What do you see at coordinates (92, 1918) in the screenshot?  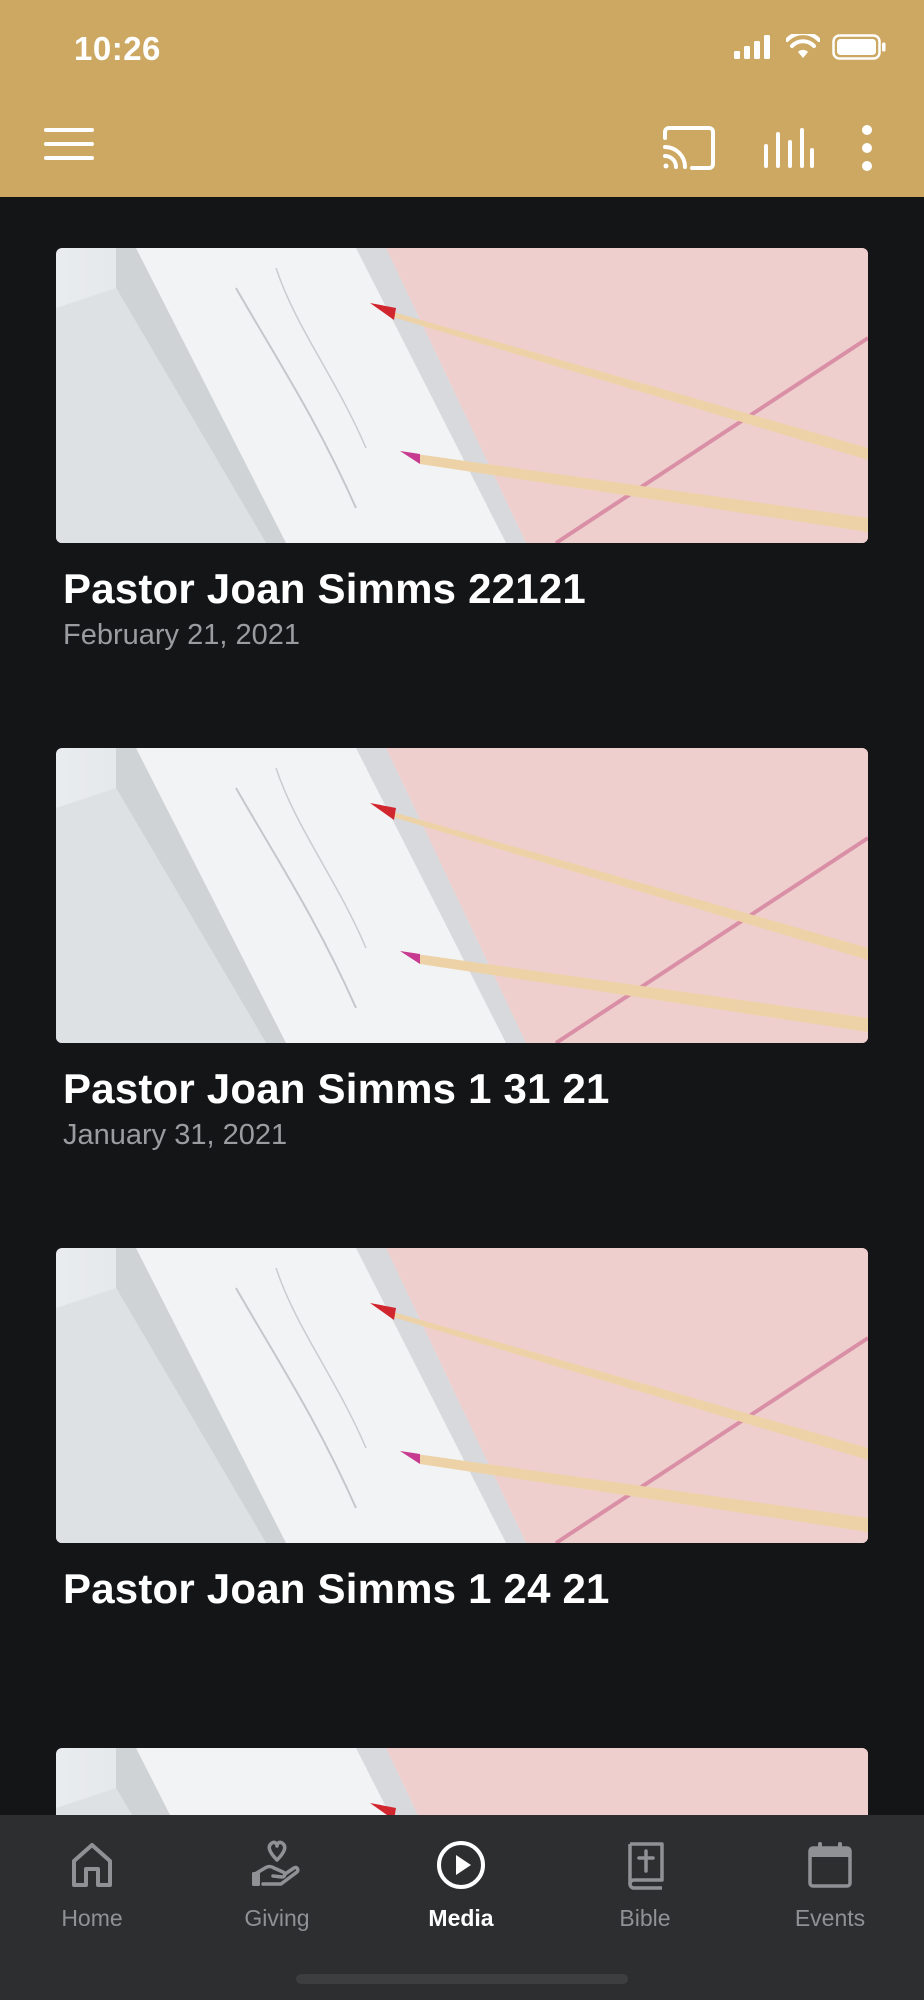 I see `tab-label: Home` at bounding box center [92, 1918].